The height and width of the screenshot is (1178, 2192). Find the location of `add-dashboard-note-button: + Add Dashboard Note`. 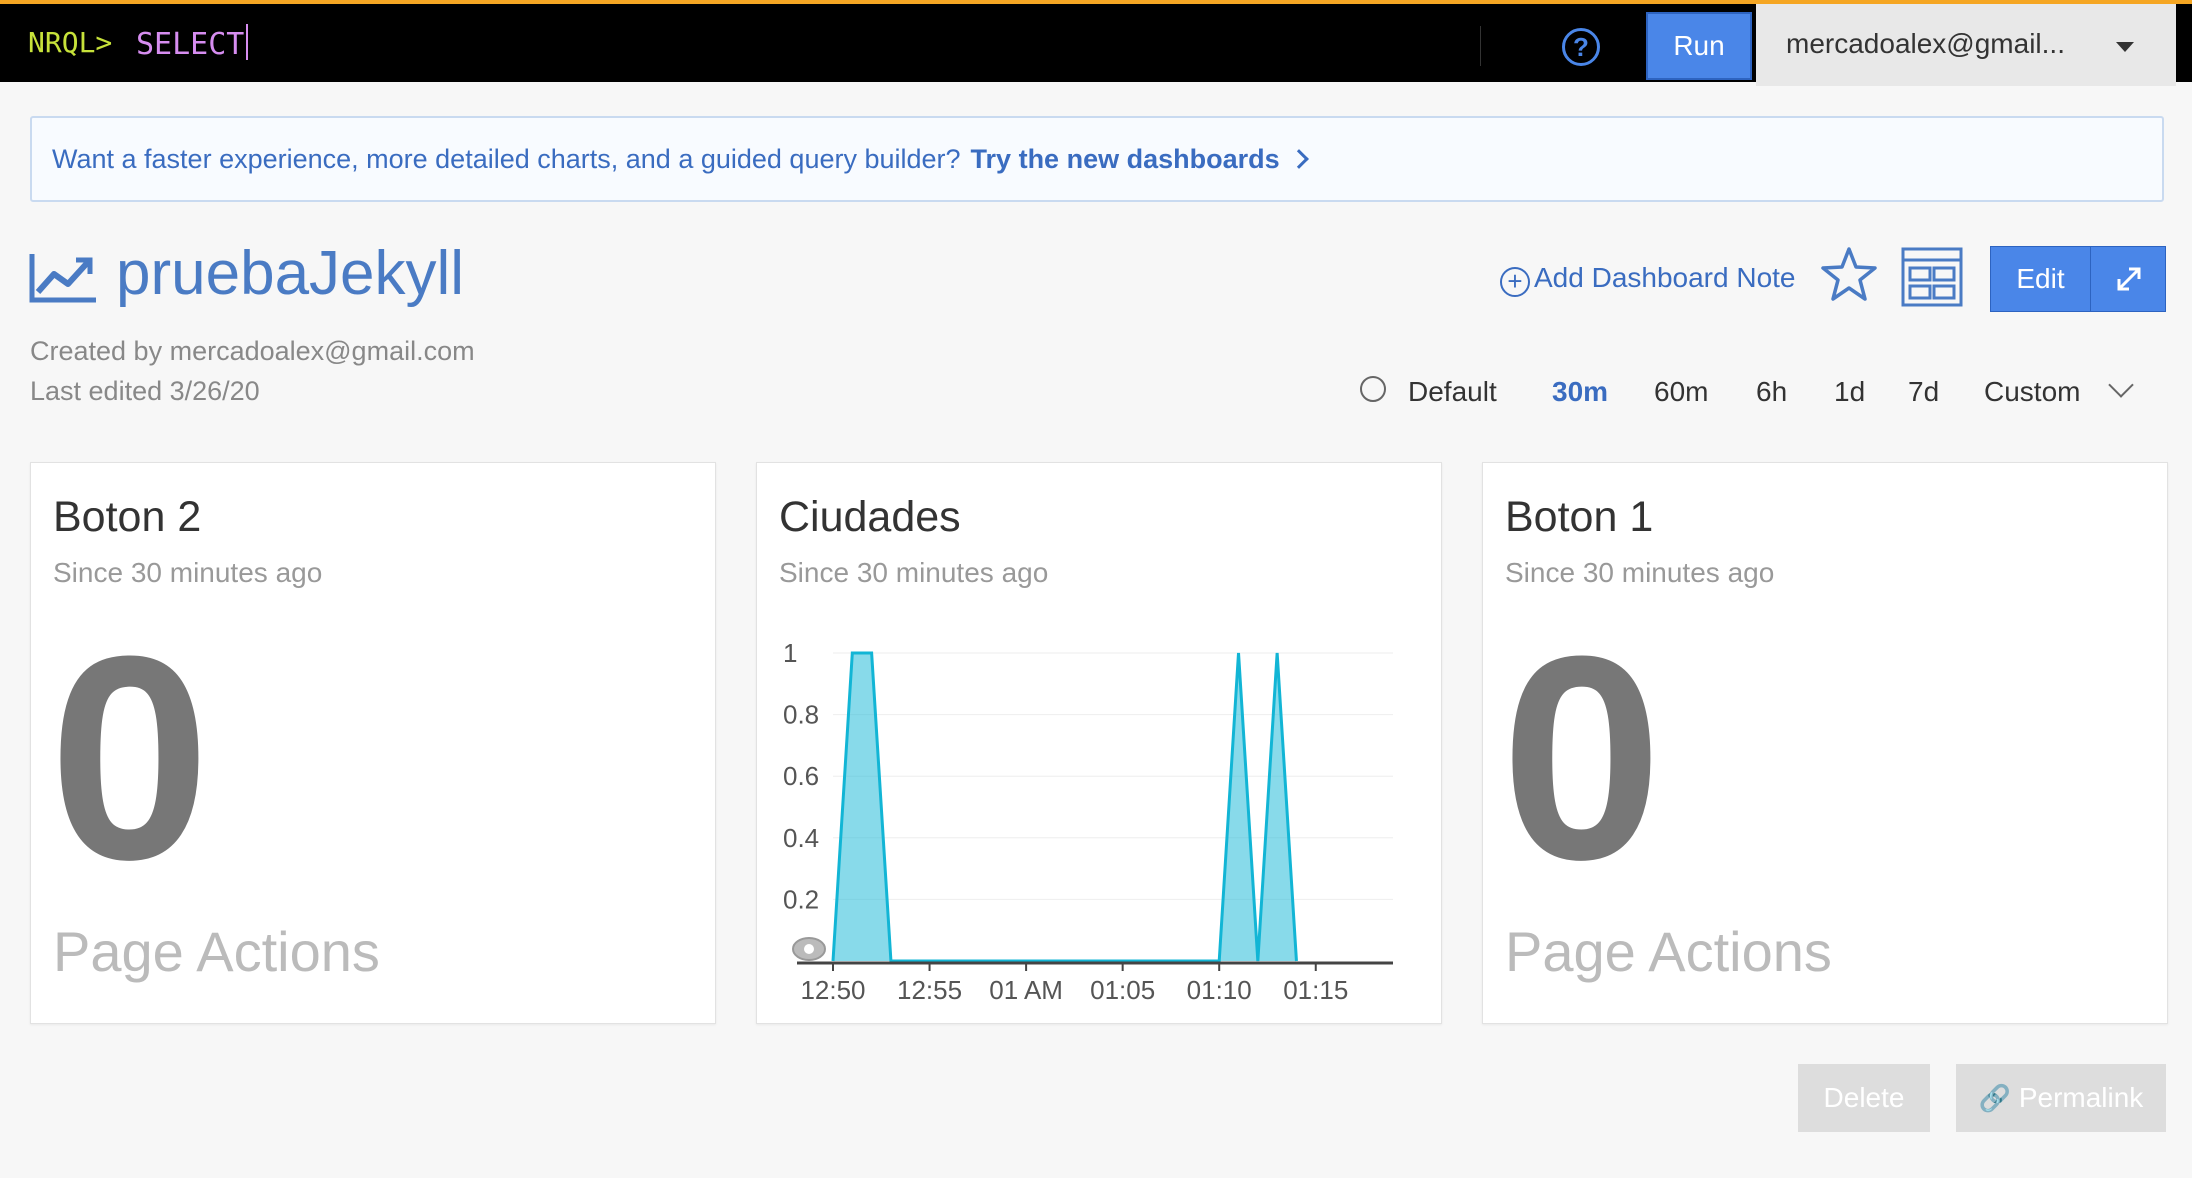

add-dashboard-note-button: + Add Dashboard Note is located at coordinates (1648, 279).